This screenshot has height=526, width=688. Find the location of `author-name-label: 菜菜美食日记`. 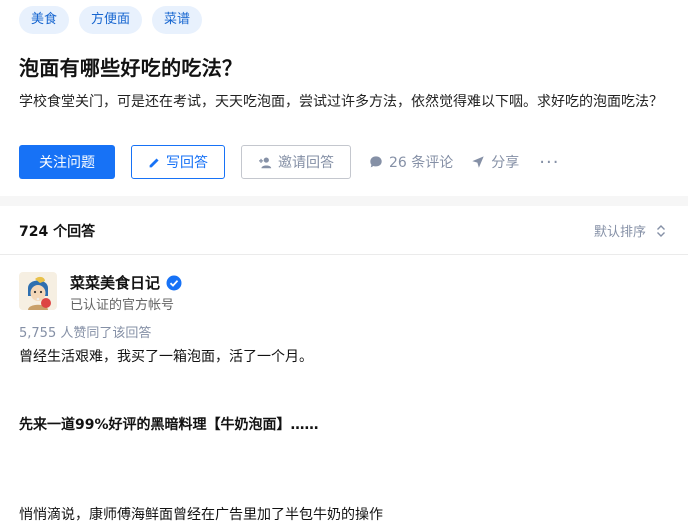

author-name-label: 菜菜美食日记 is located at coordinates (115, 283).